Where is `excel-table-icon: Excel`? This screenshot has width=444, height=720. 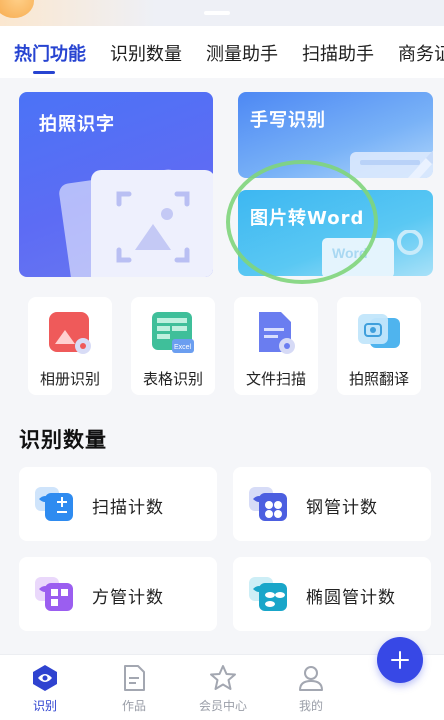
excel-table-icon: Excel is located at coordinates (173, 333).